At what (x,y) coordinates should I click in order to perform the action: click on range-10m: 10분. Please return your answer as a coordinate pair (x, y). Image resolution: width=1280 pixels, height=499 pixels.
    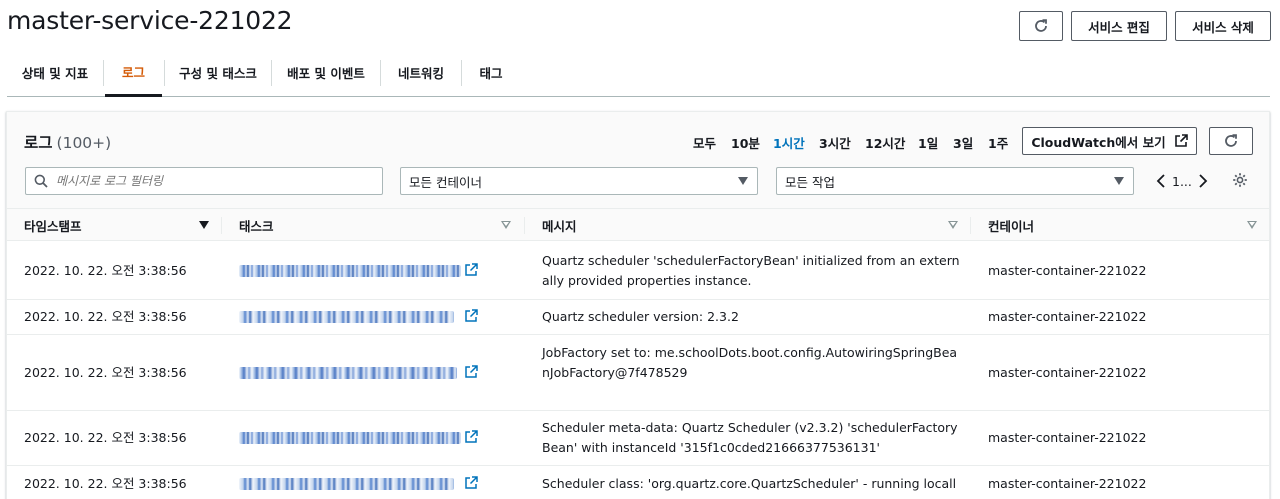
    Looking at the image, I should click on (745, 142).